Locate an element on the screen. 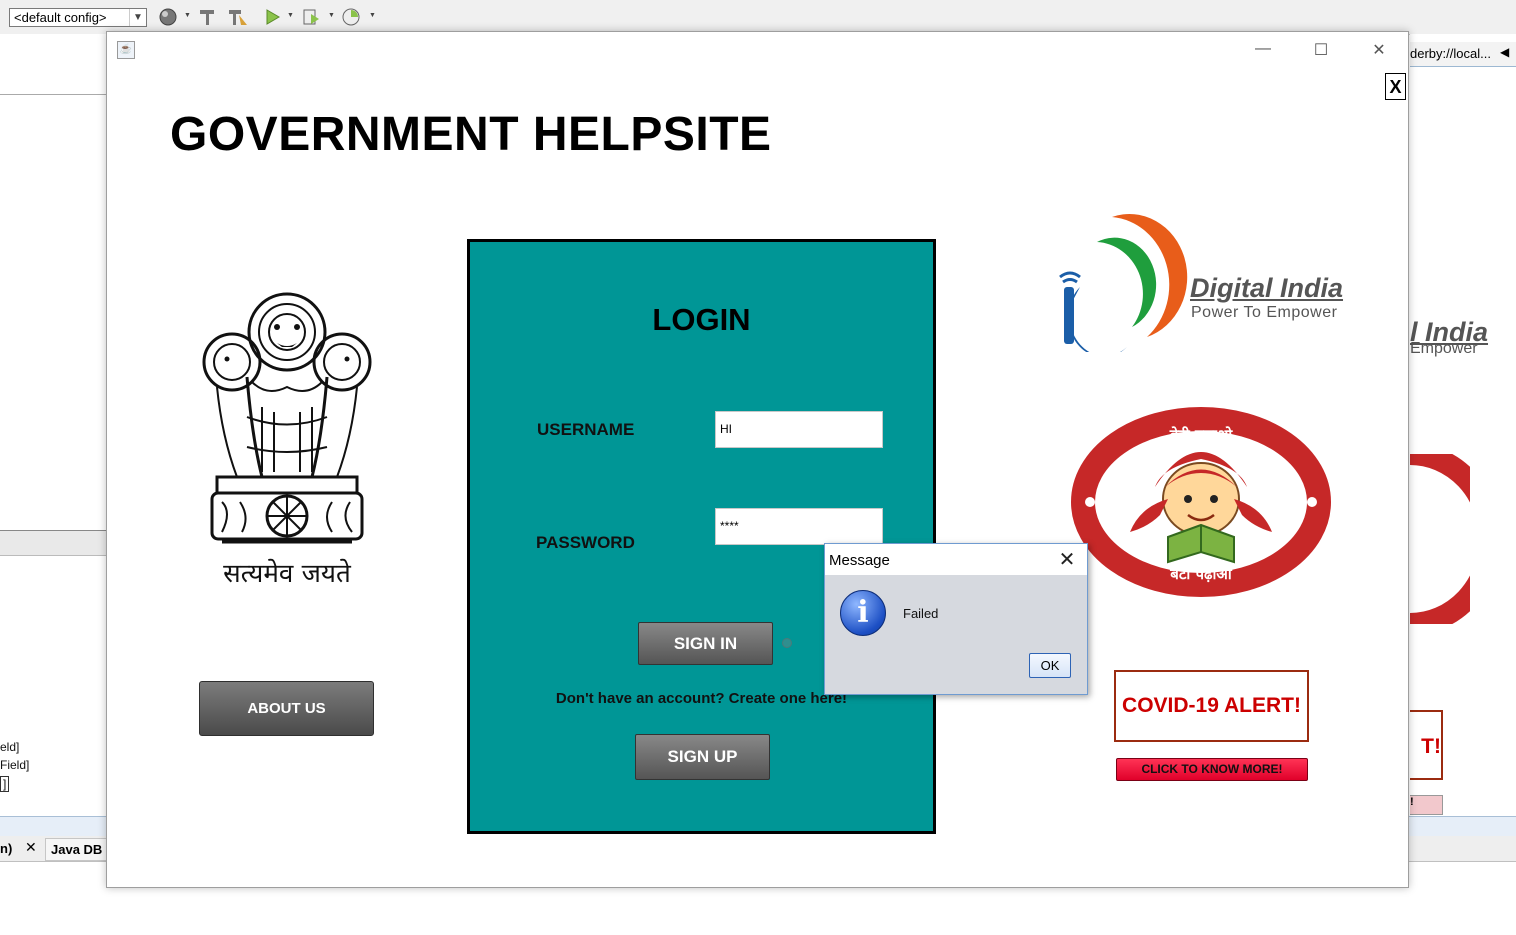 This screenshot has width=1516, height=935. maximize-icon: ☐ is located at coordinates (1321, 50).